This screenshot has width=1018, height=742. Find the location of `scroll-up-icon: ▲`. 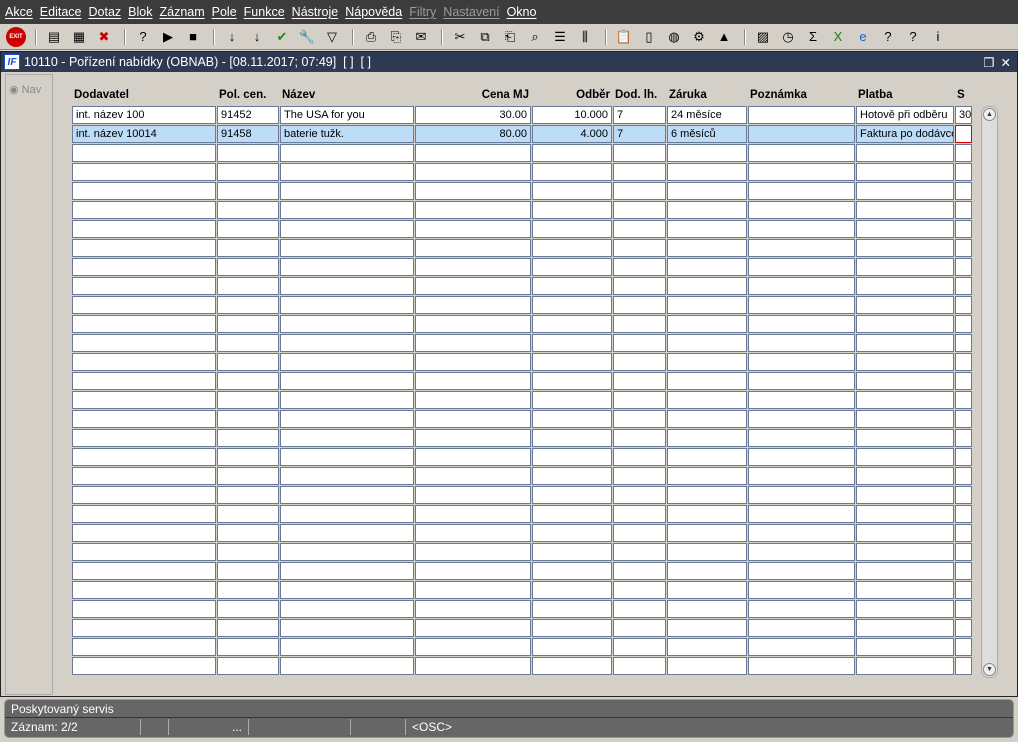

scroll-up-icon: ▲ is located at coordinates (989, 114).